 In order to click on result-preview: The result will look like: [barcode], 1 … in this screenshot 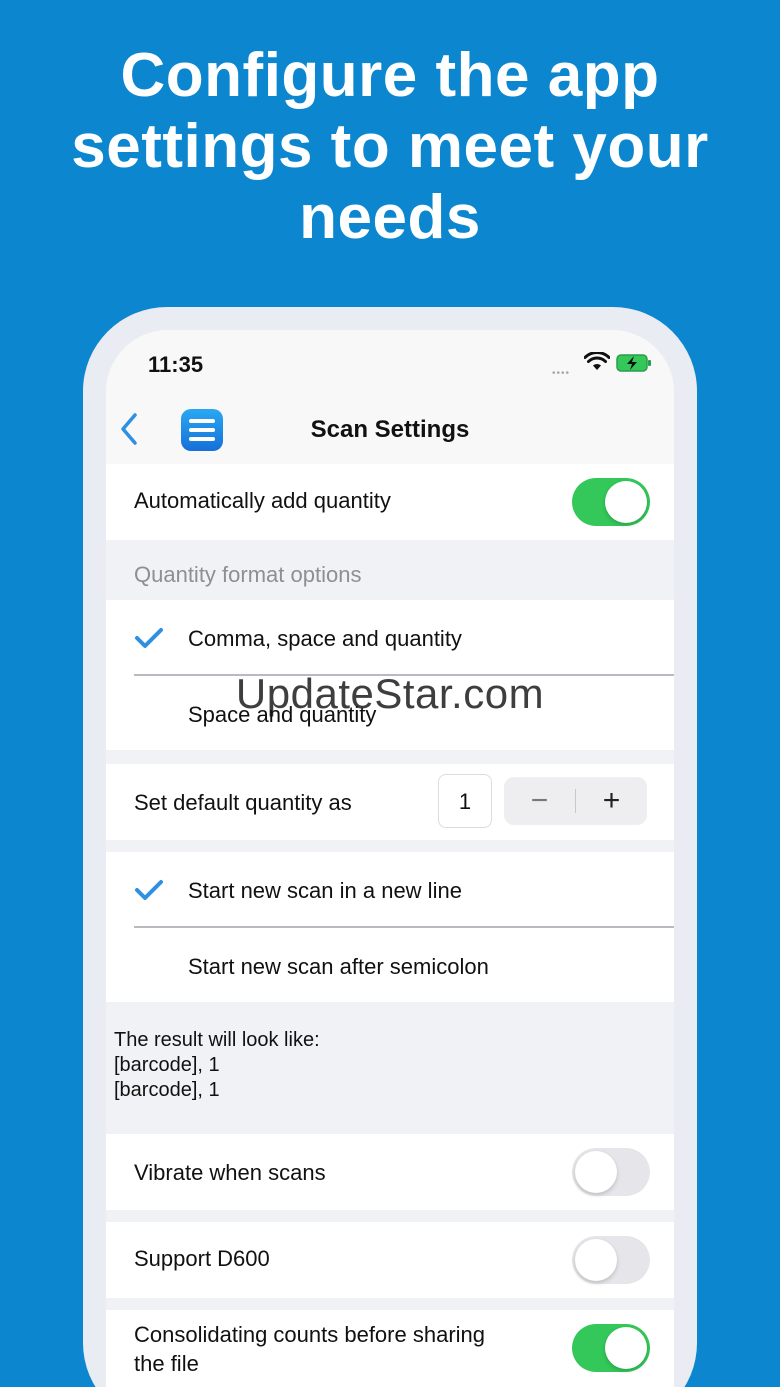, I will do `click(217, 1065)`.